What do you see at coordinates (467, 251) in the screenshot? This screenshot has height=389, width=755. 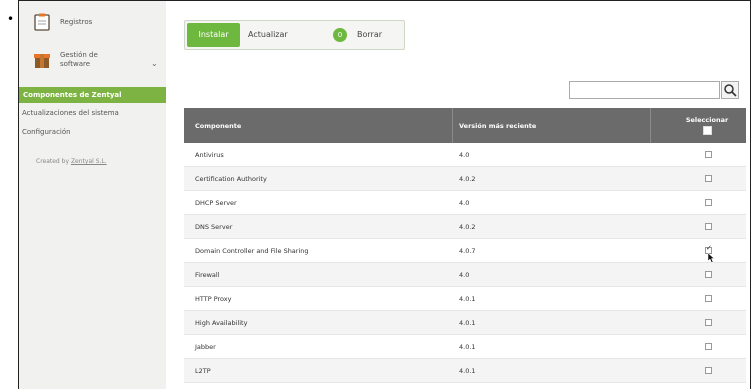 I see `component-version: 4.0.7` at bounding box center [467, 251].